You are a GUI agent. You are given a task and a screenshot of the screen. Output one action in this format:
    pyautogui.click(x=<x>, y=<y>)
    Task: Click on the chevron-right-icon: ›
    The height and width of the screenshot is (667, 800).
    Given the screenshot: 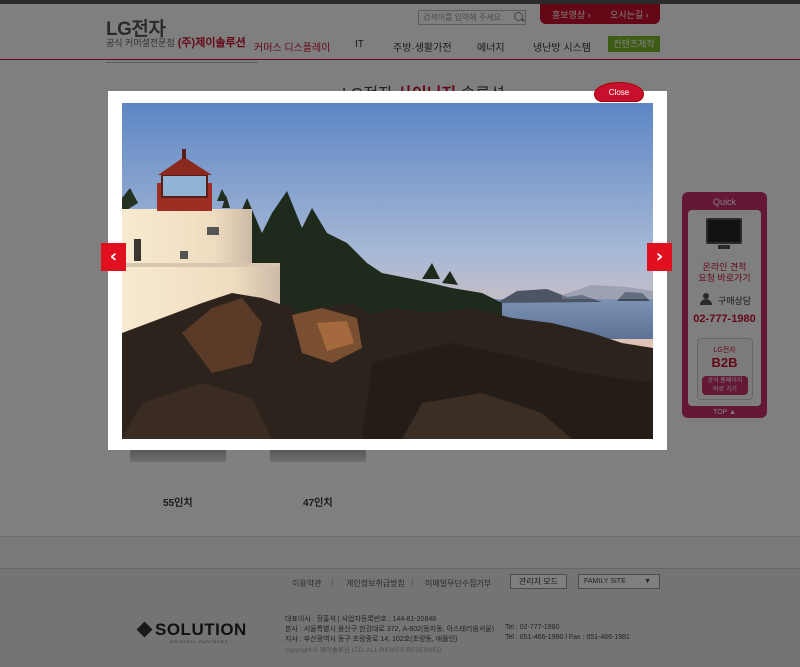 What is the action you would take?
    pyautogui.click(x=659, y=257)
    